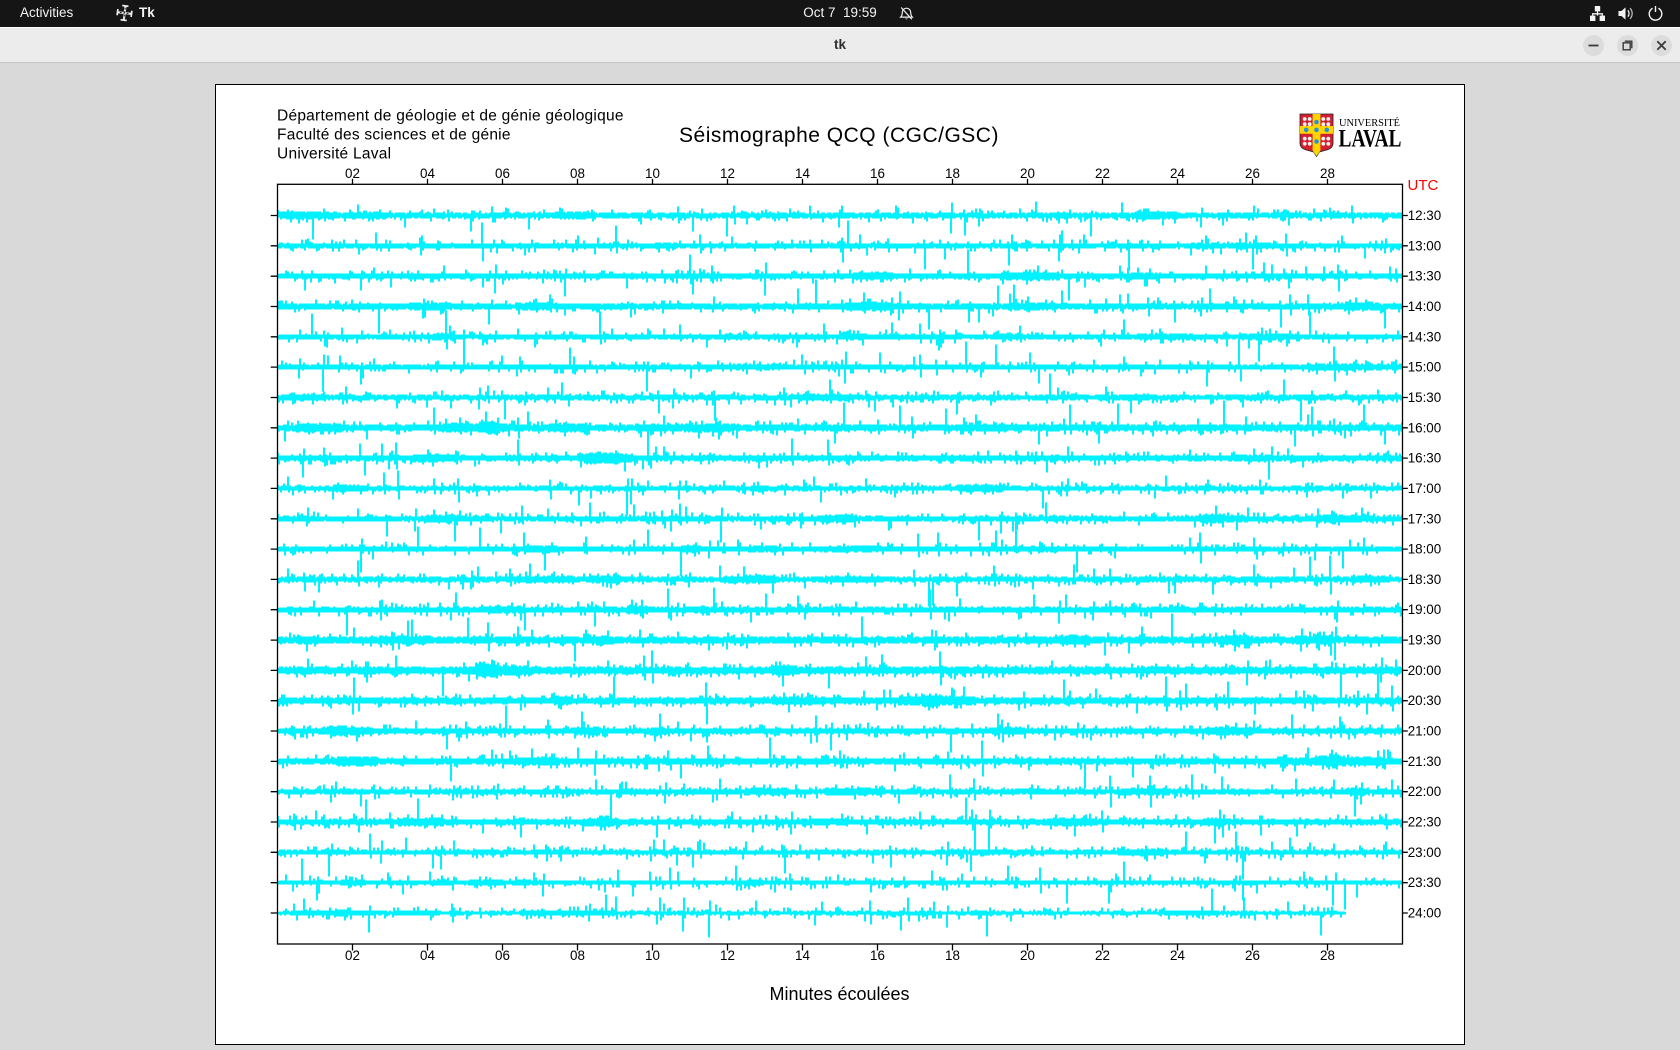 The height and width of the screenshot is (1050, 1680). I want to click on svg-text: 19:30, so click(1425, 640).